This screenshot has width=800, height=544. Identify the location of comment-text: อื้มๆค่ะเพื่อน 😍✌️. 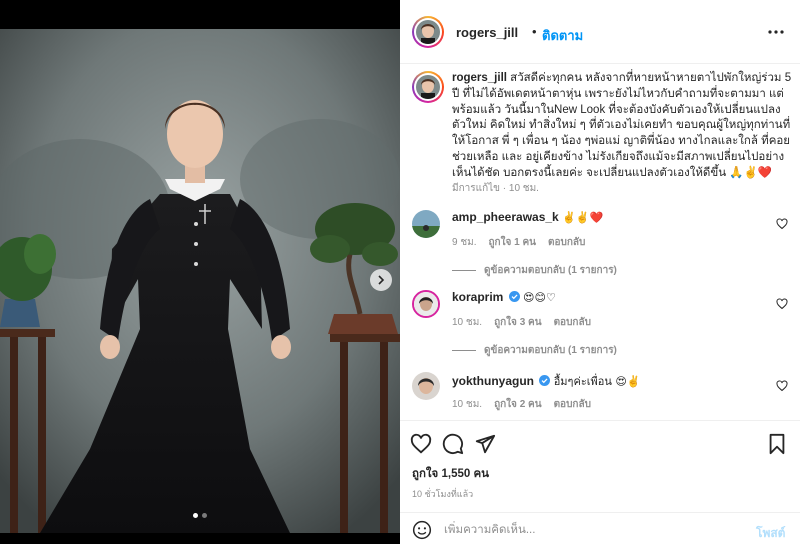
(597, 381).